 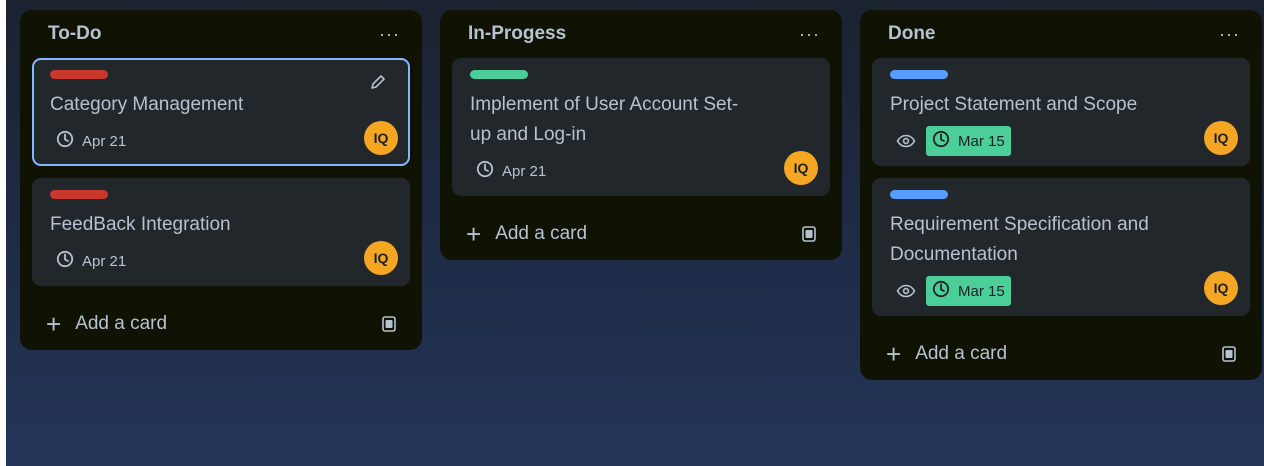 What do you see at coordinates (221, 34) in the screenshot?
I see `list-header: To-Do ···` at bounding box center [221, 34].